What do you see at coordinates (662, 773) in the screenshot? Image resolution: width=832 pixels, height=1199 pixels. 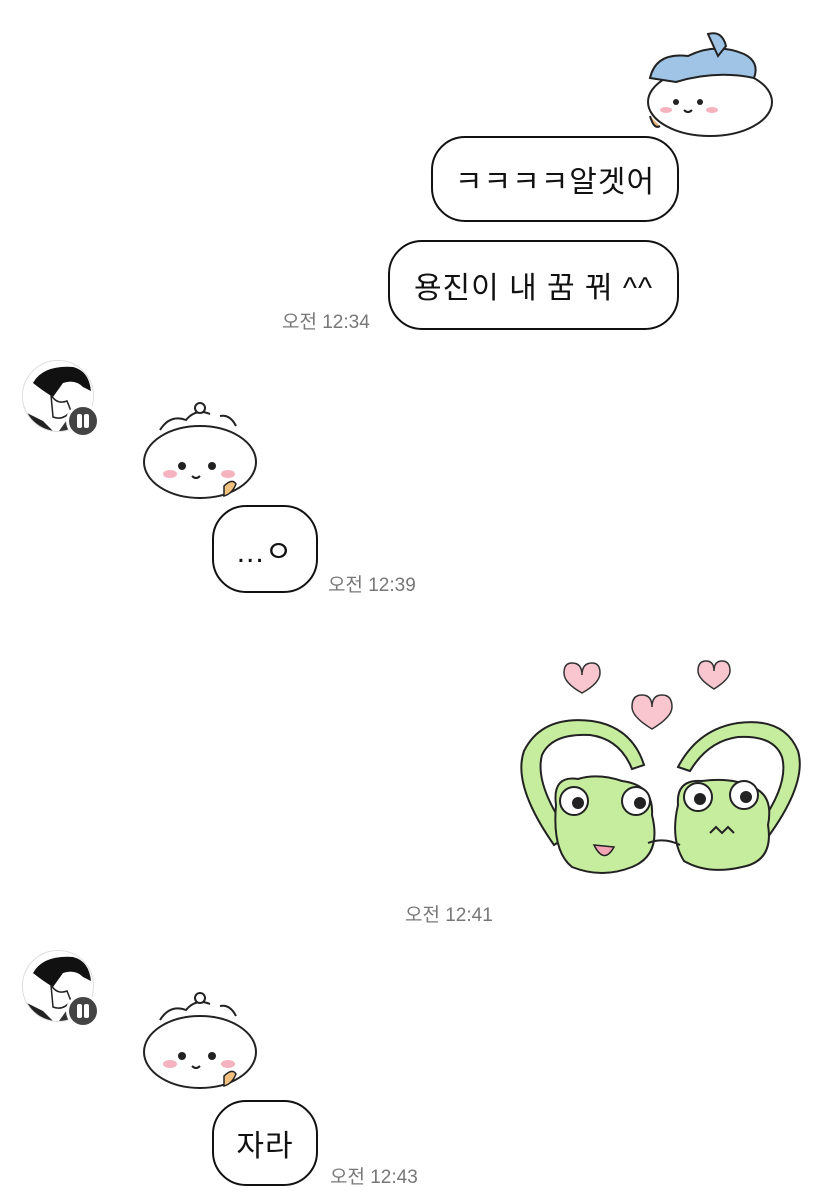 I see `green-frogs-hearts-sticker` at bounding box center [662, 773].